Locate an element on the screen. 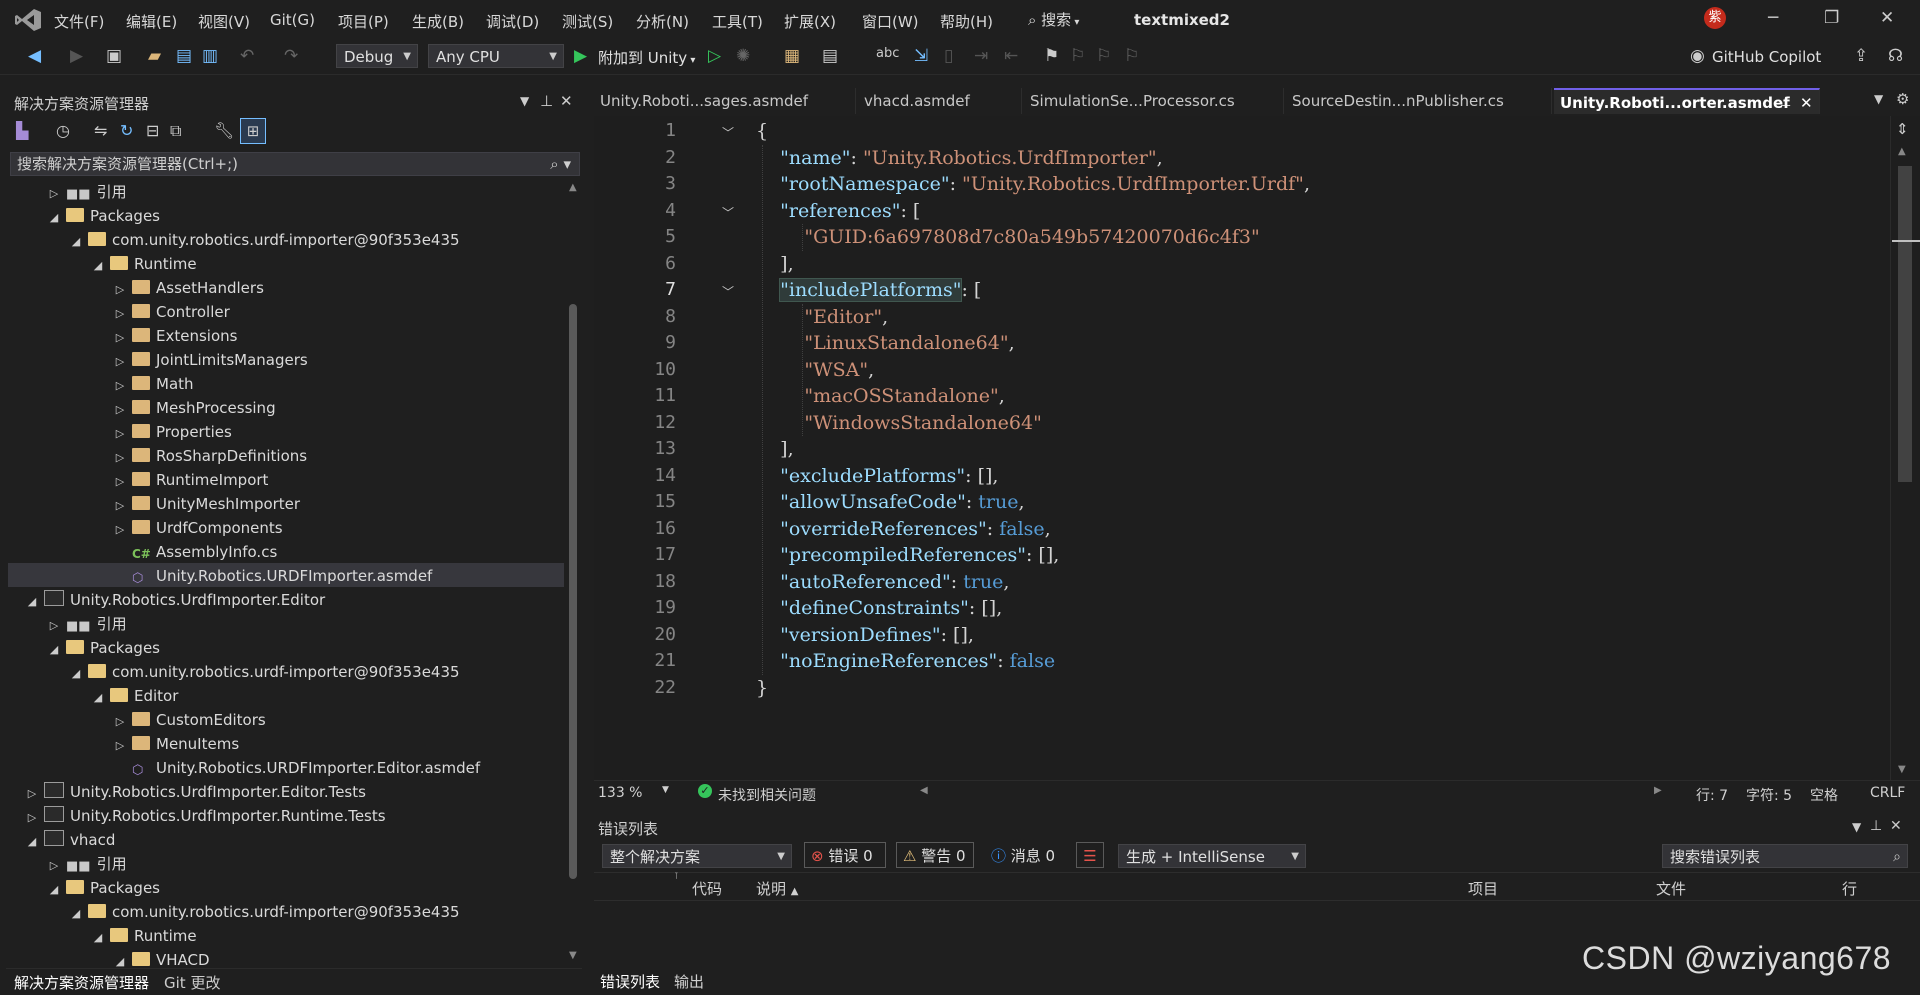 The width and height of the screenshot is (1920, 995). select-tool-icon: ⇲ is located at coordinates (921, 56).